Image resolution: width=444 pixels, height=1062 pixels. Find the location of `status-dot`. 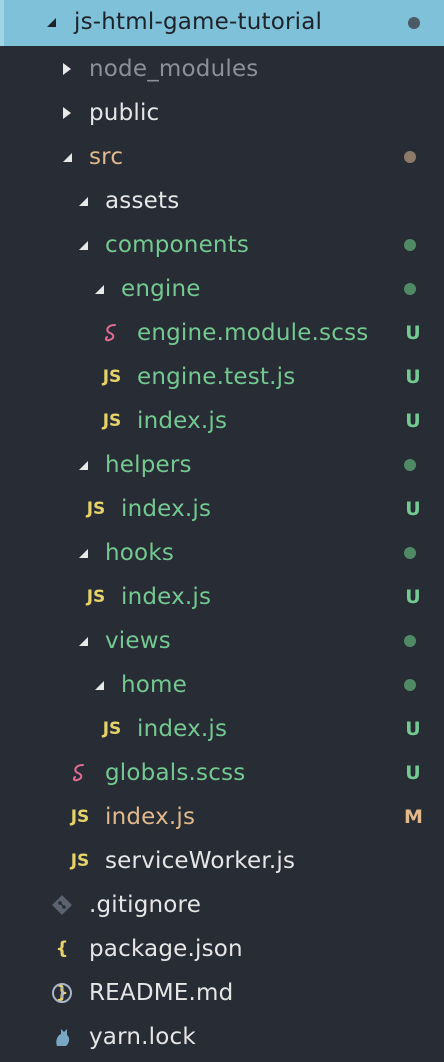

status-dot is located at coordinates (414, 23).